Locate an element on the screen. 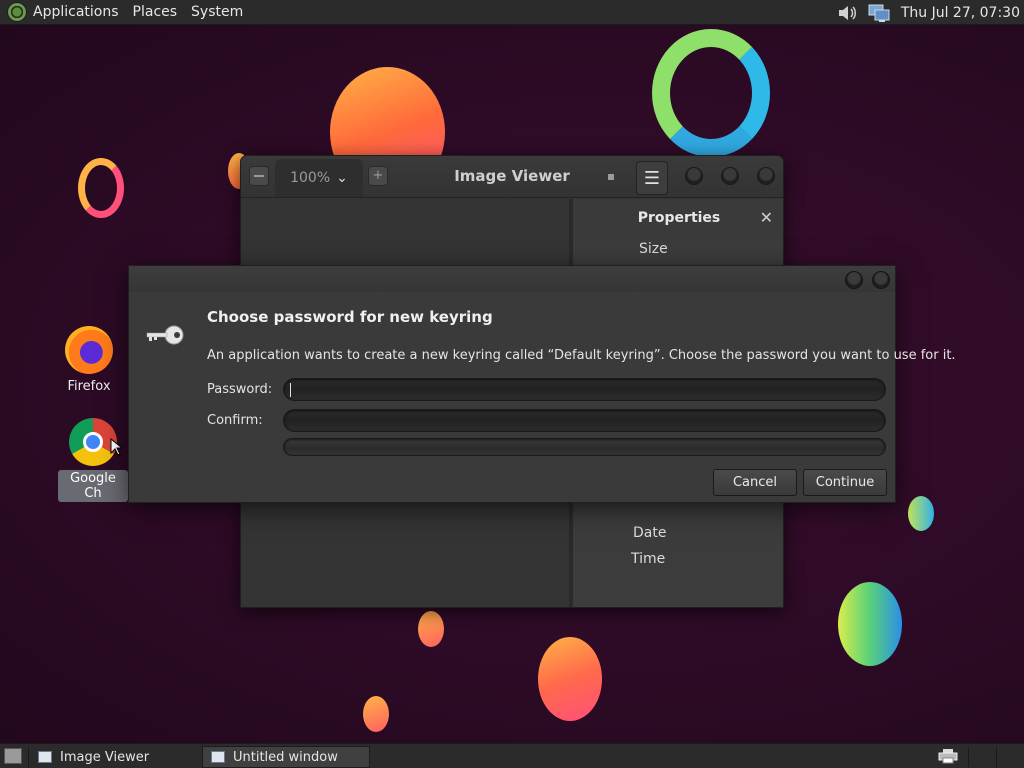  menu-places: Places is located at coordinates (155, 12).